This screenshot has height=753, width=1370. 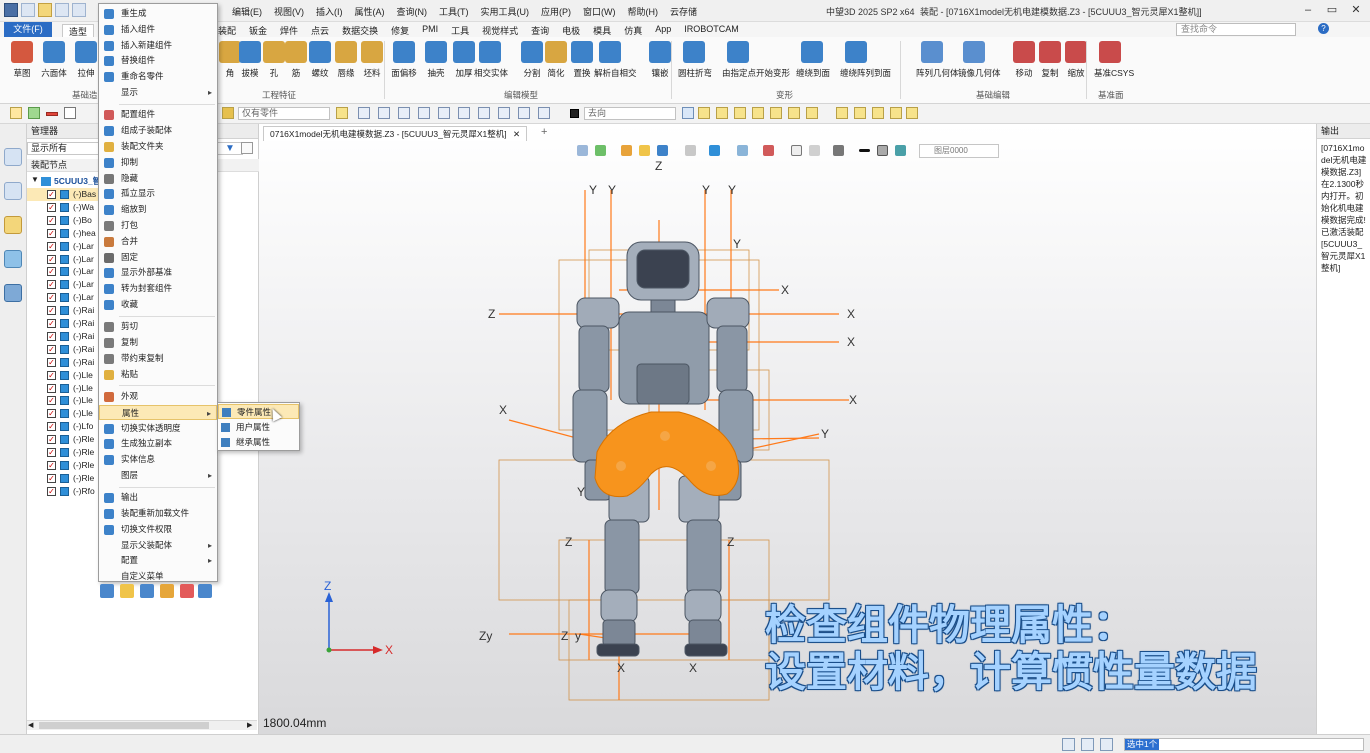 What do you see at coordinates (107, 591) in the screenshot?
I see `mini-edit-icon` at bounding box center [107, 591].